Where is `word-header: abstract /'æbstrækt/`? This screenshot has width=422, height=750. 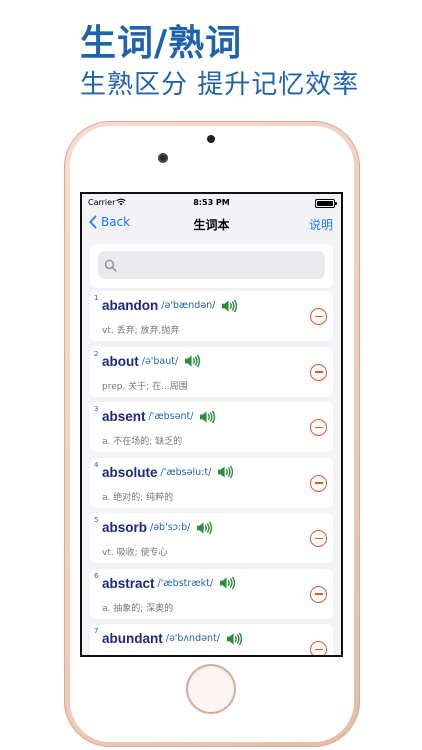 word-header: abstract /'æbstrækt/ is located at coordinates (169, 583).